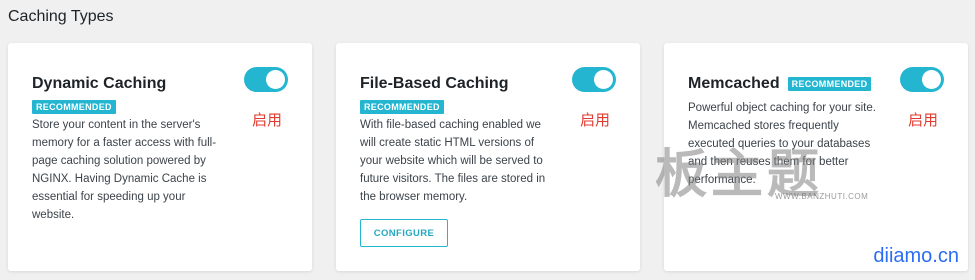  What do you see at coordinates (61, 16) in the screenshot?
I see `section-title: Caching Types` at bounding box center [61, 16].